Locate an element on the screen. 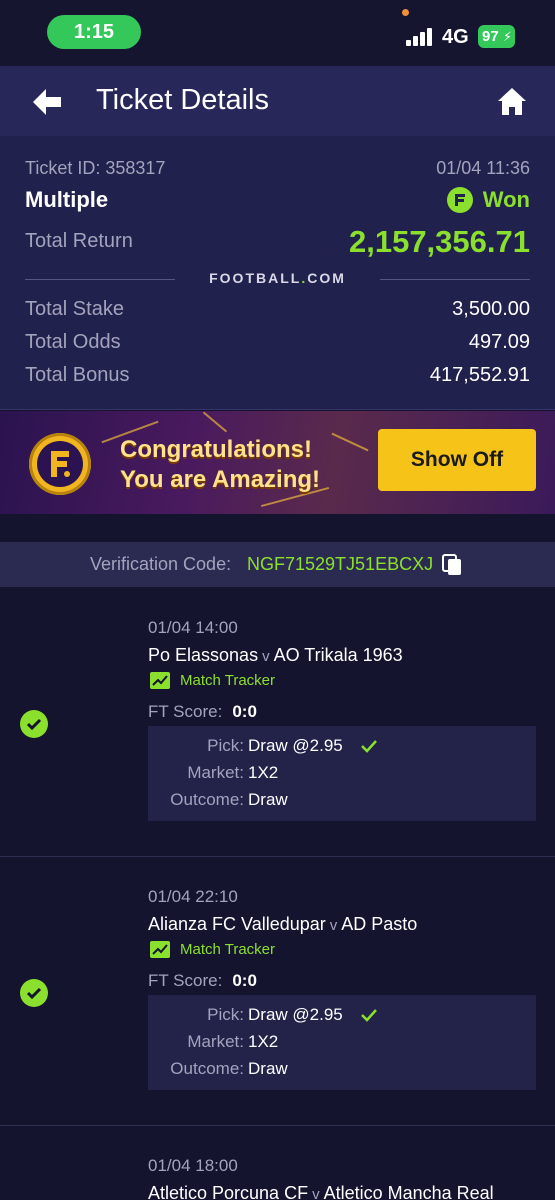  stat-value: 3,500.00 is located at coordinates (491, 309).